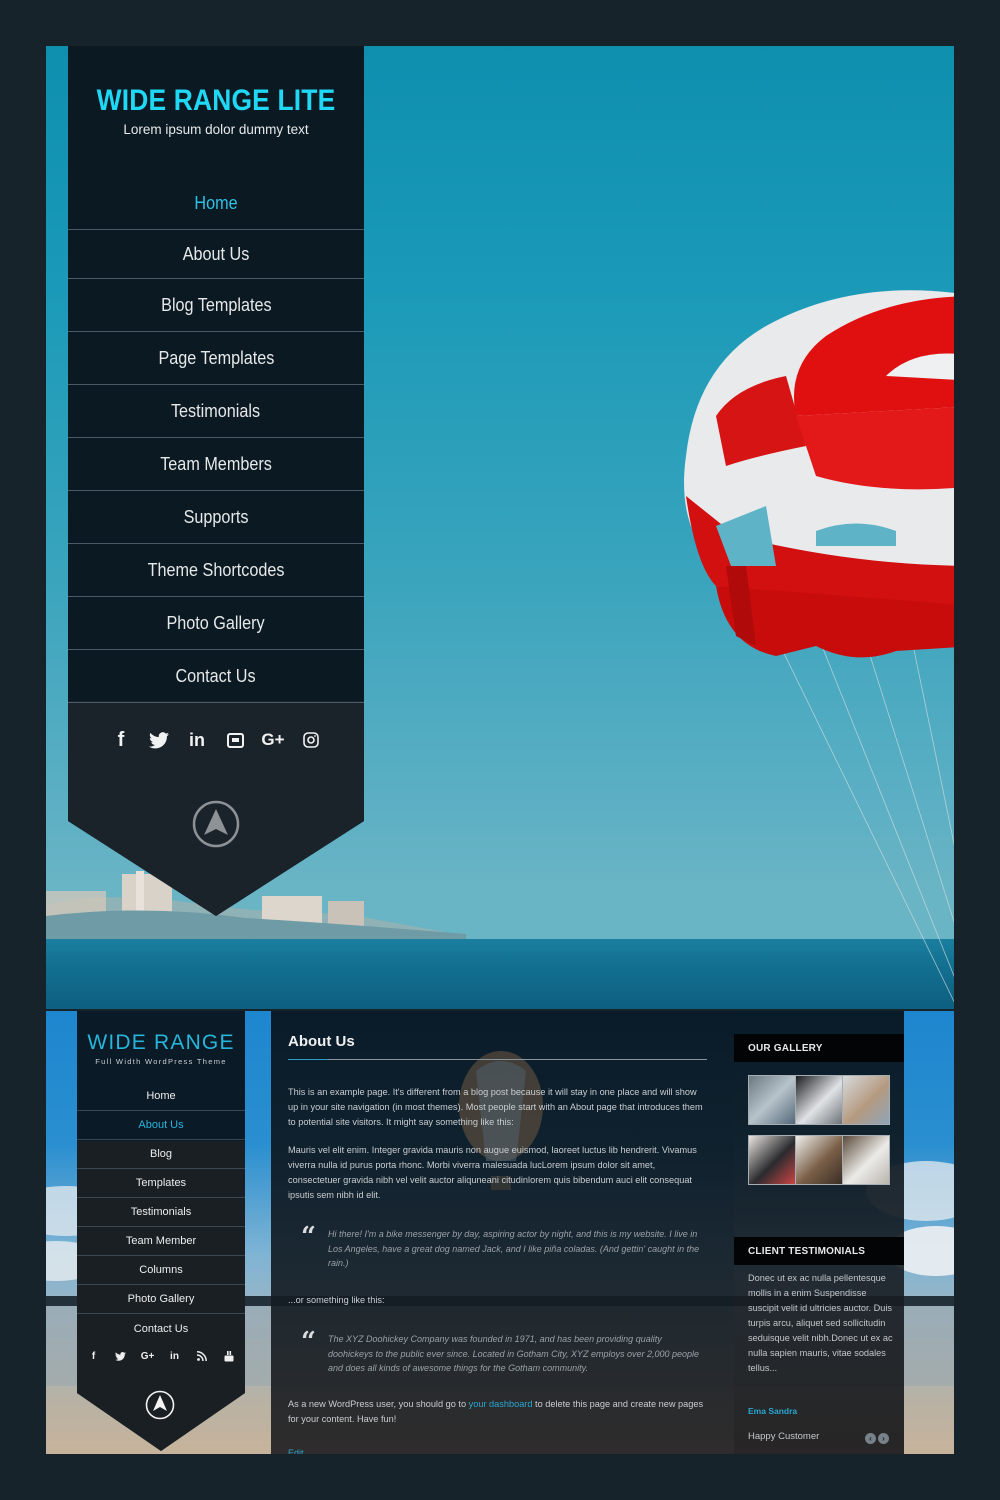 The image size is (1000, 1500). What do you see at coordinates (216, 358) in the screenshot?
I see `nav-item-page-templates: Page Templates` at bounding box center [216, 358].